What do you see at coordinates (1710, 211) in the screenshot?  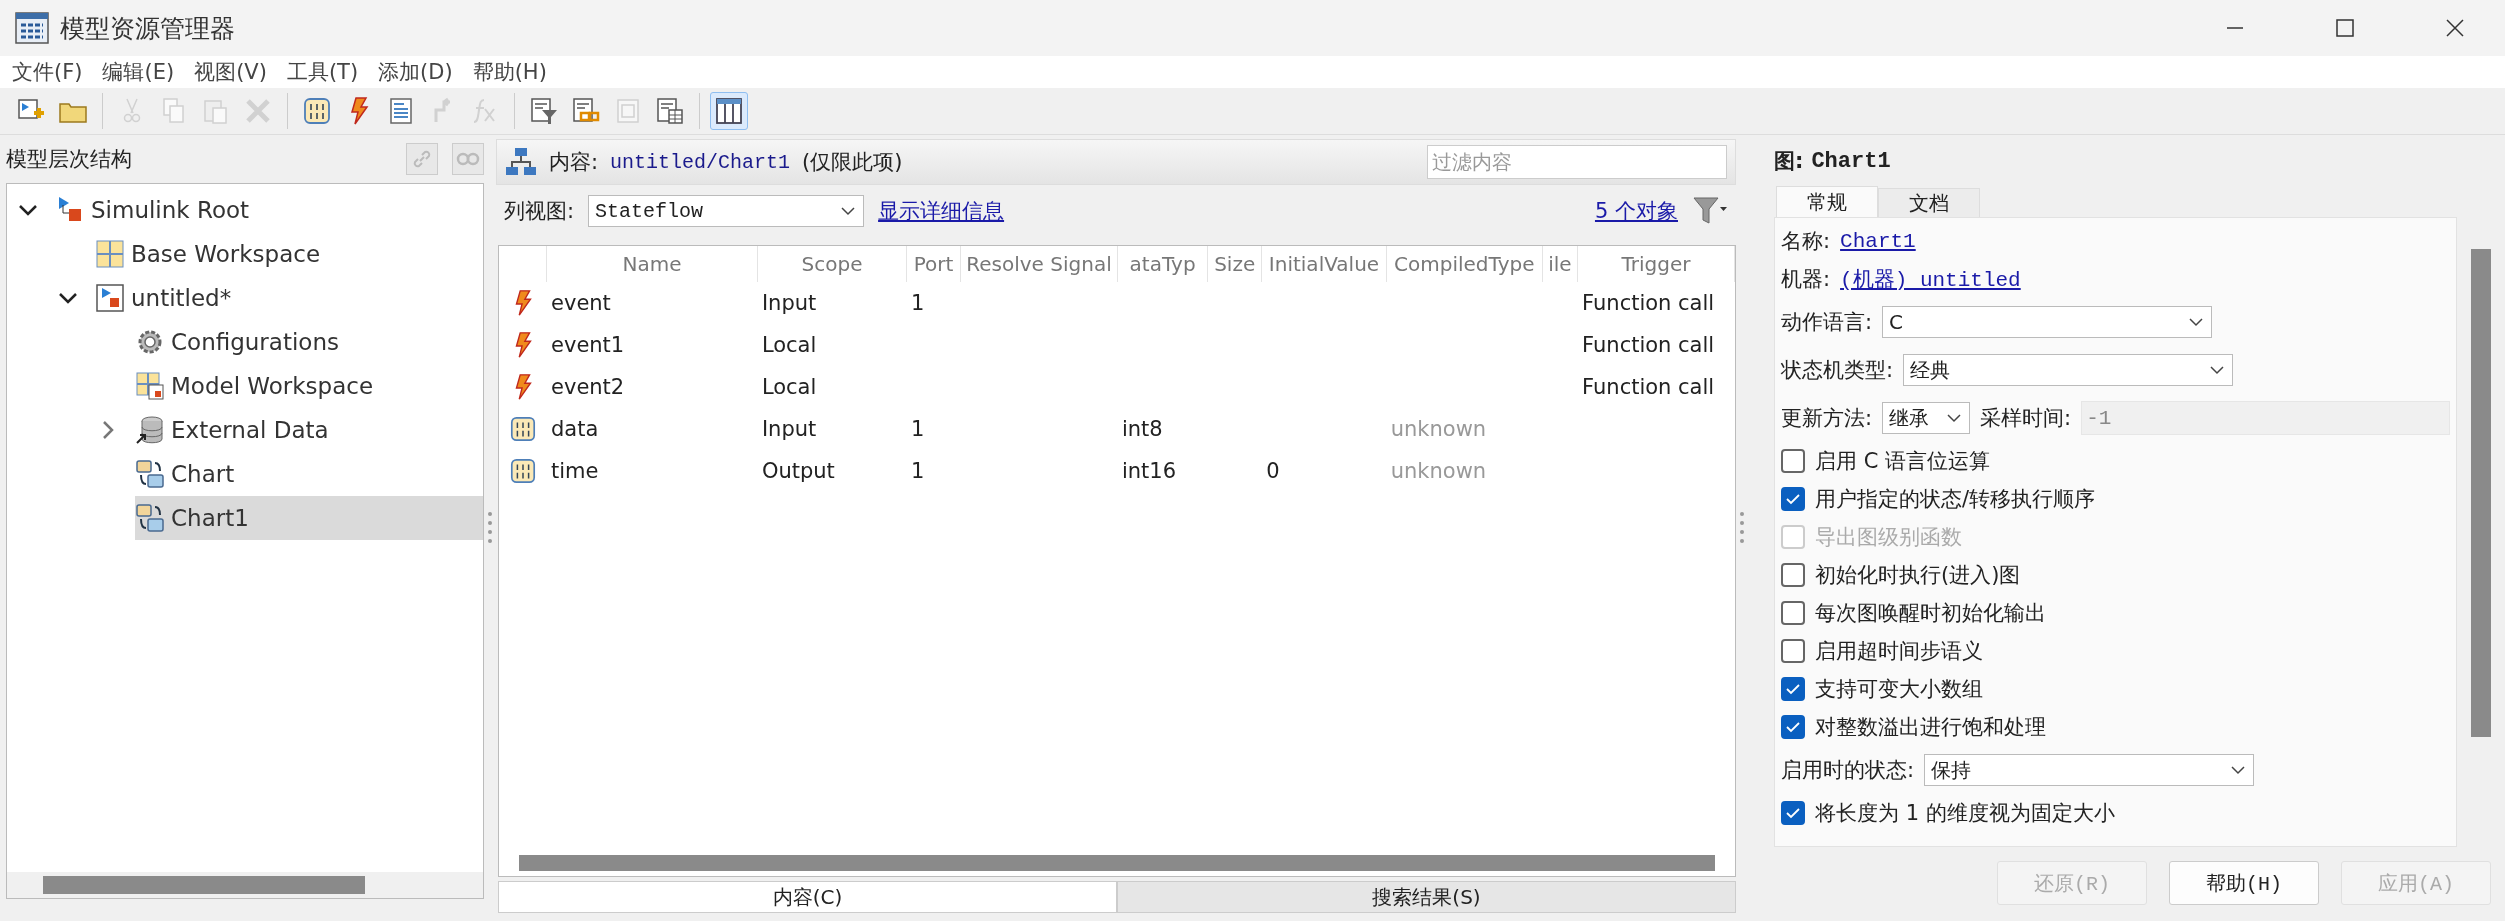 I see `filter-icon` at bounding box center [1710, 211].